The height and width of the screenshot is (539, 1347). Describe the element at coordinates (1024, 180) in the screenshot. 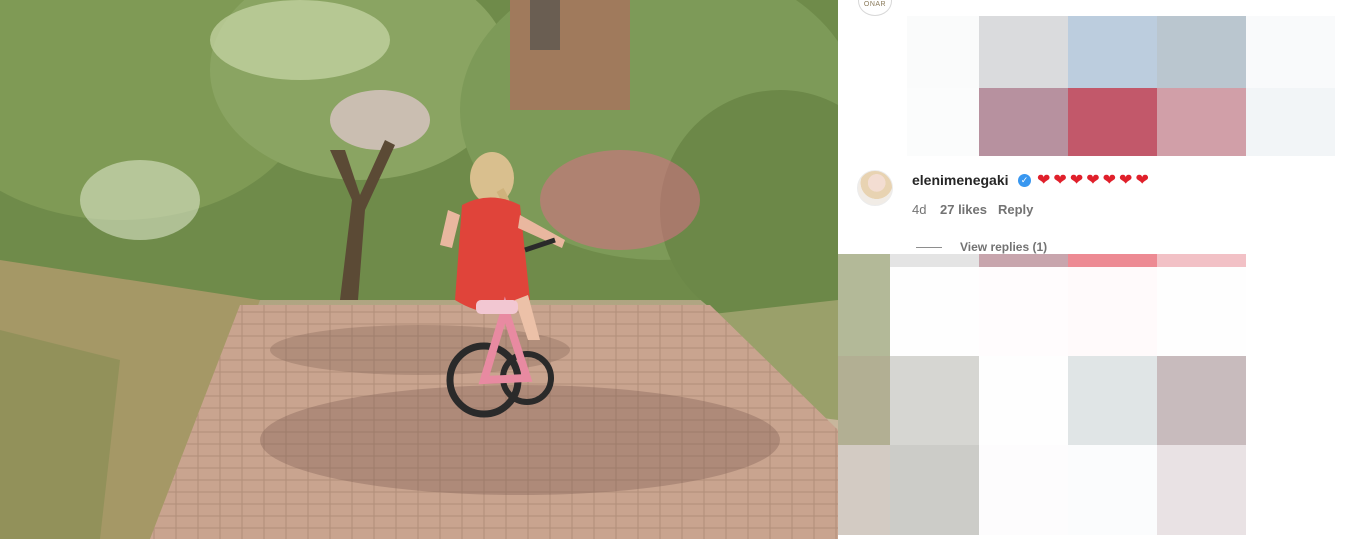

I see `verified-badge-icon: ✓` at that location.